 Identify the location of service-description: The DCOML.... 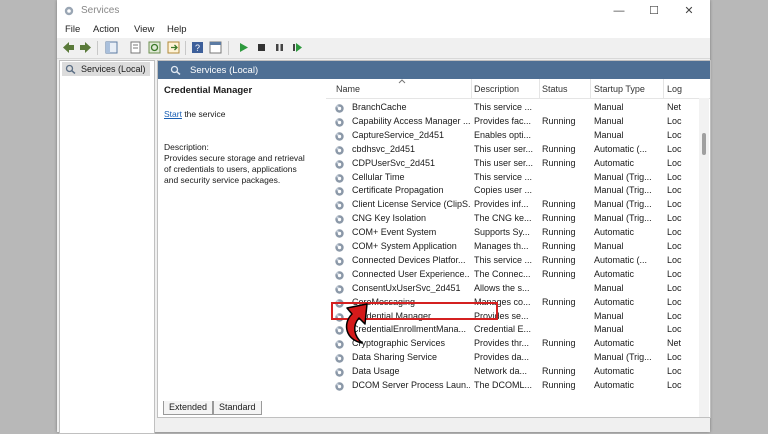
(503, 385).